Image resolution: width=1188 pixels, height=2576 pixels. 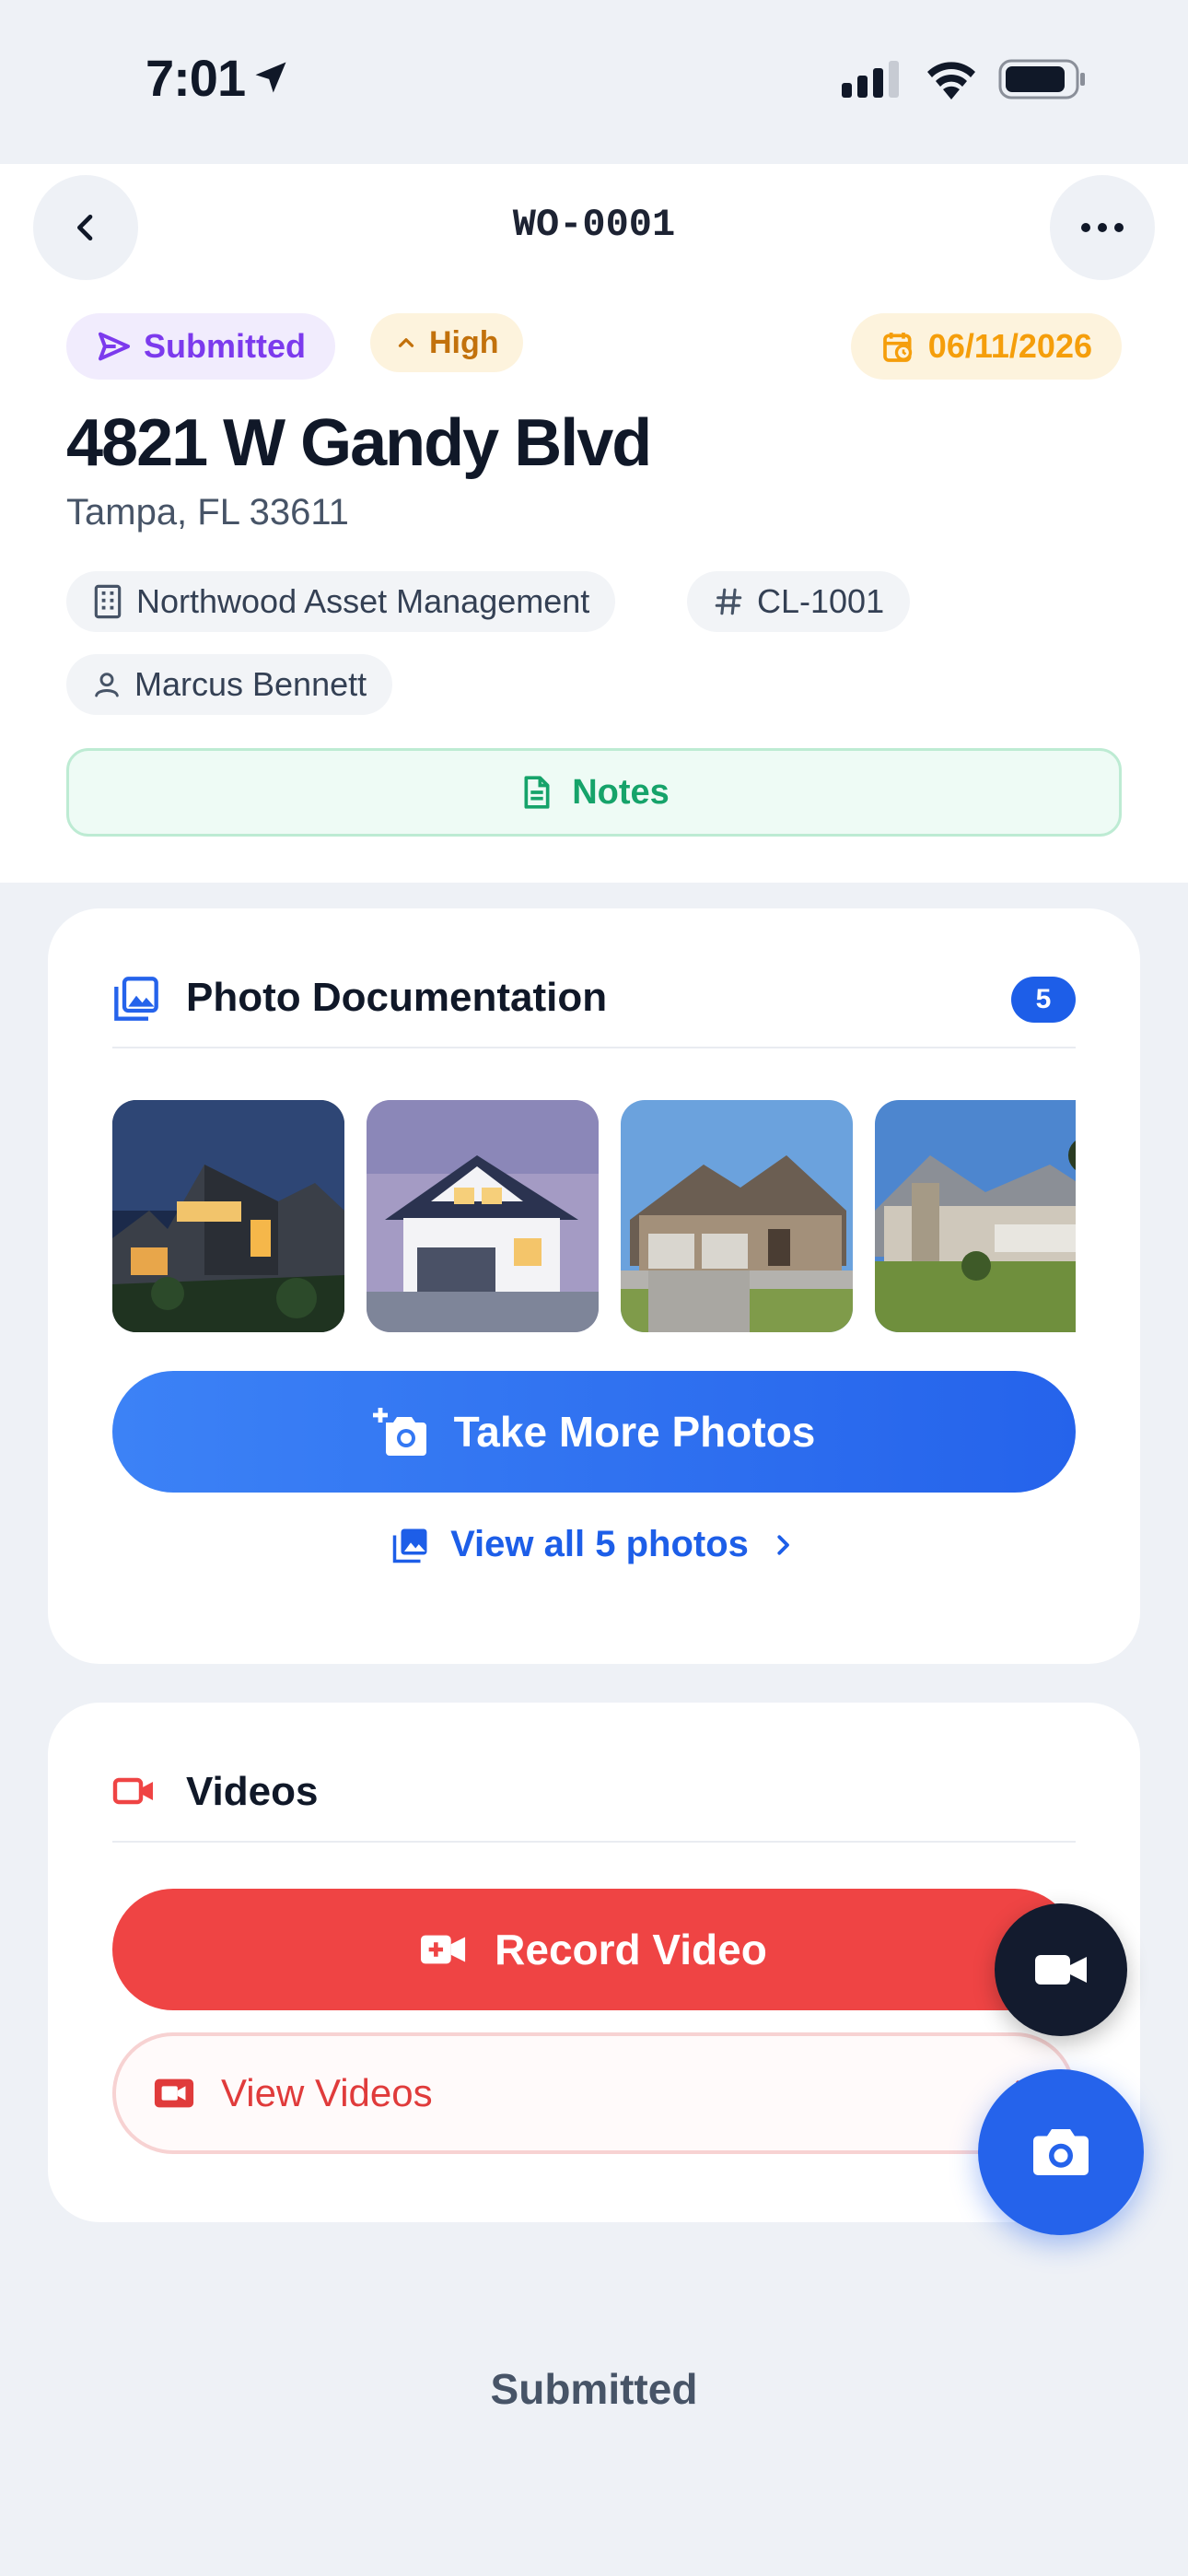 What do you see at coordinates (108, 601) in the screenshot?
I see `building-icon` at bounding box center [108, 601].